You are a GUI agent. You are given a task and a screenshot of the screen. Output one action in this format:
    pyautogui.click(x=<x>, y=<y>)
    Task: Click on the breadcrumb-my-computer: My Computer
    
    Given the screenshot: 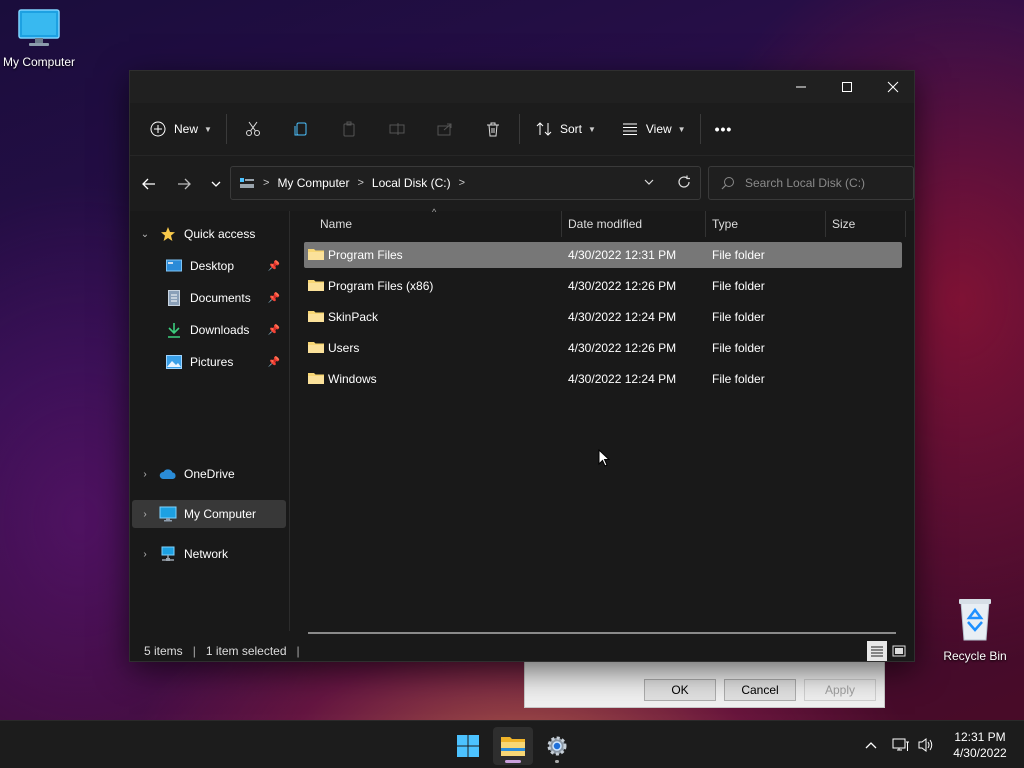 What is the action you would take?
    pyautogui.click(x=313, y=183)
    